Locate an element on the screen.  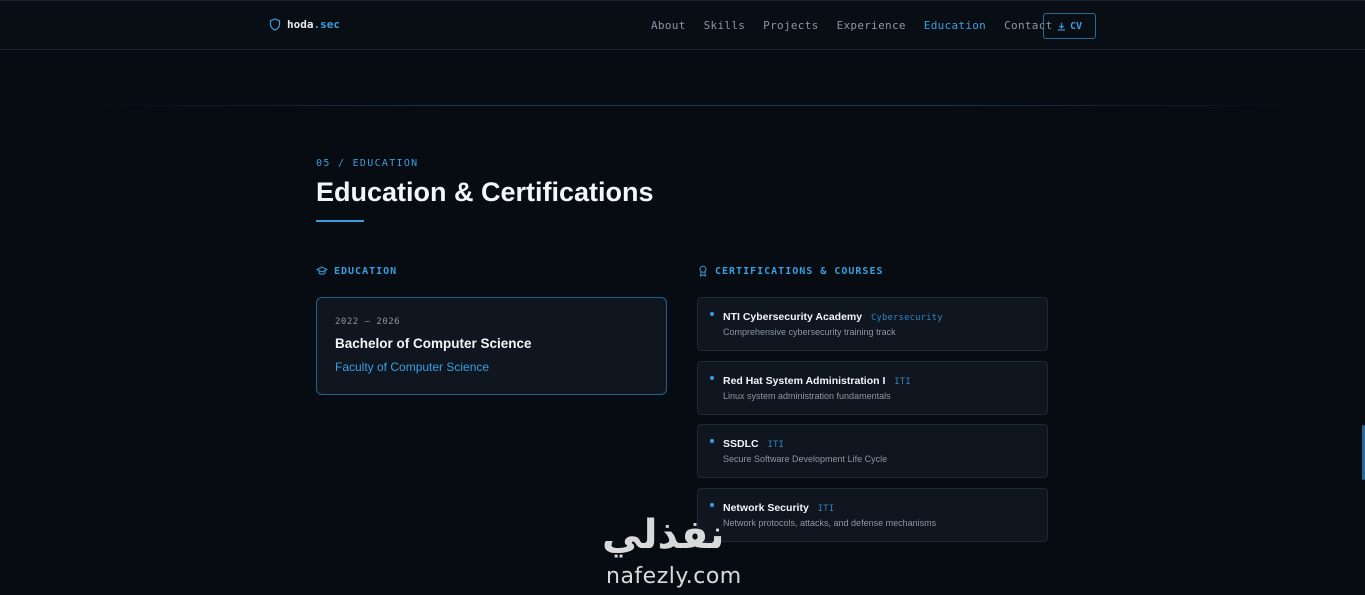
education-heading: EDUCATION is located at coordinates (356, 271).